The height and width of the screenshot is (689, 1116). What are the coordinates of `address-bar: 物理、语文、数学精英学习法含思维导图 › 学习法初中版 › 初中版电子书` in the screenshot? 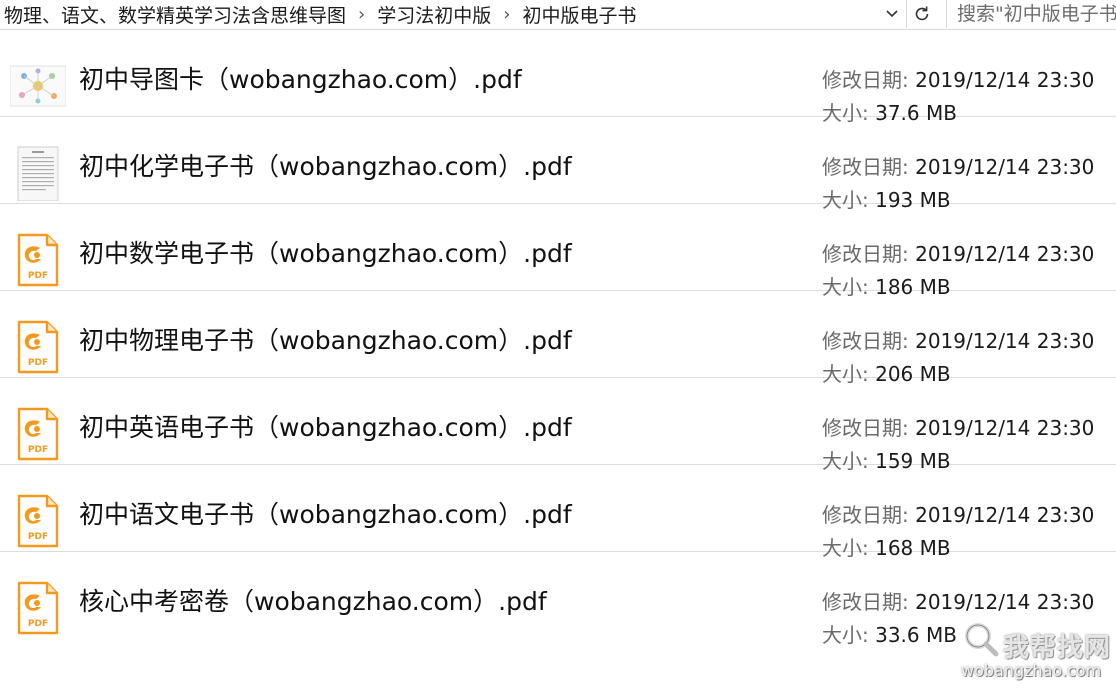 It's located at (558, 15).